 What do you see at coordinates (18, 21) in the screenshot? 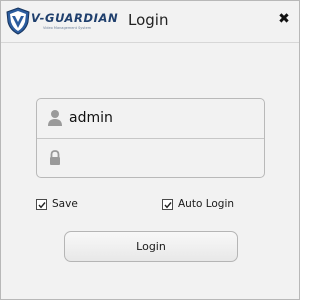
I see `shield-logo-icon` at bounding box center [18, 21].